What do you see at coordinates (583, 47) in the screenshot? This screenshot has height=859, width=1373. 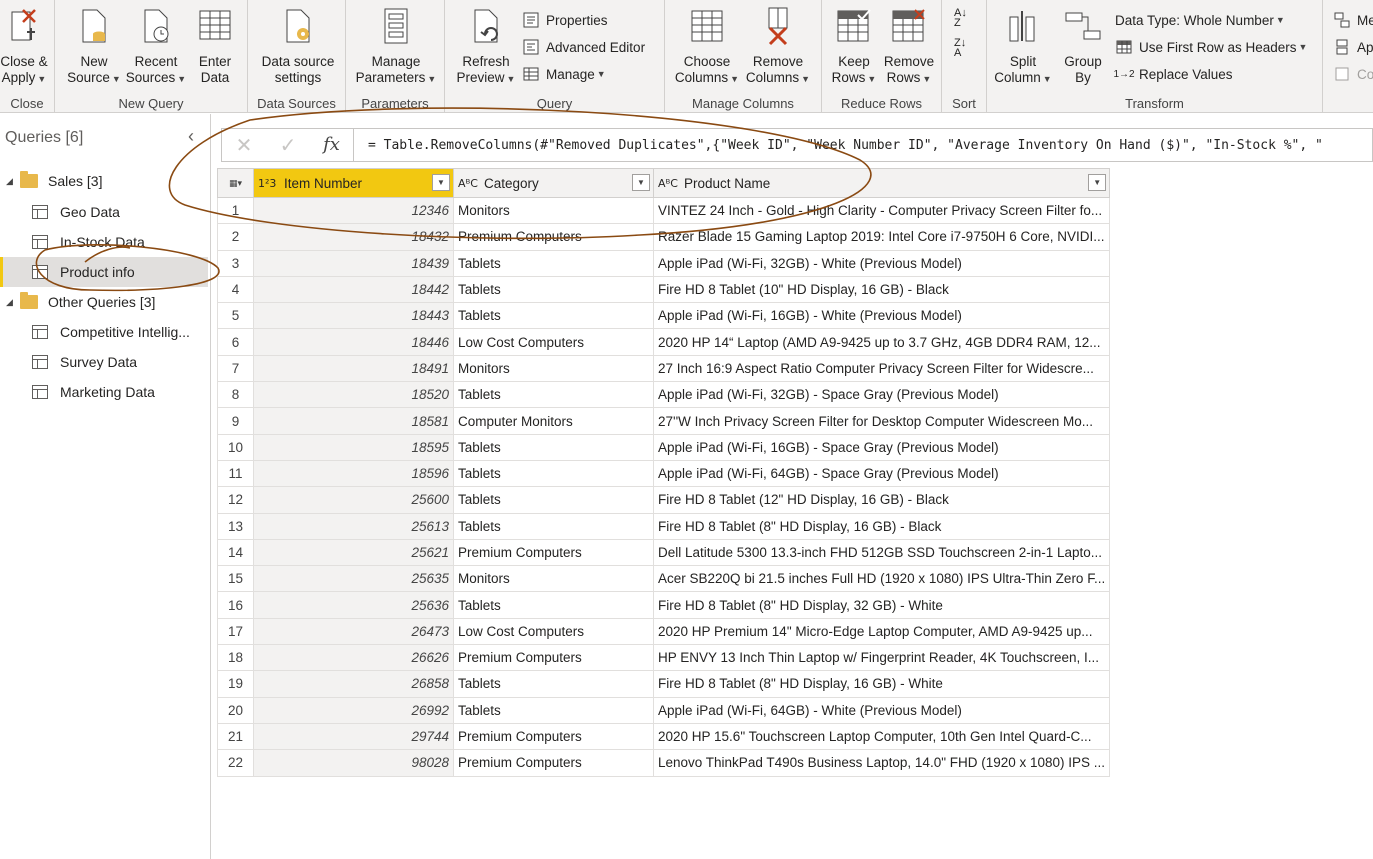 I see `advanced-editor-button: Advanced Editor` at bounding box center [583, 47].